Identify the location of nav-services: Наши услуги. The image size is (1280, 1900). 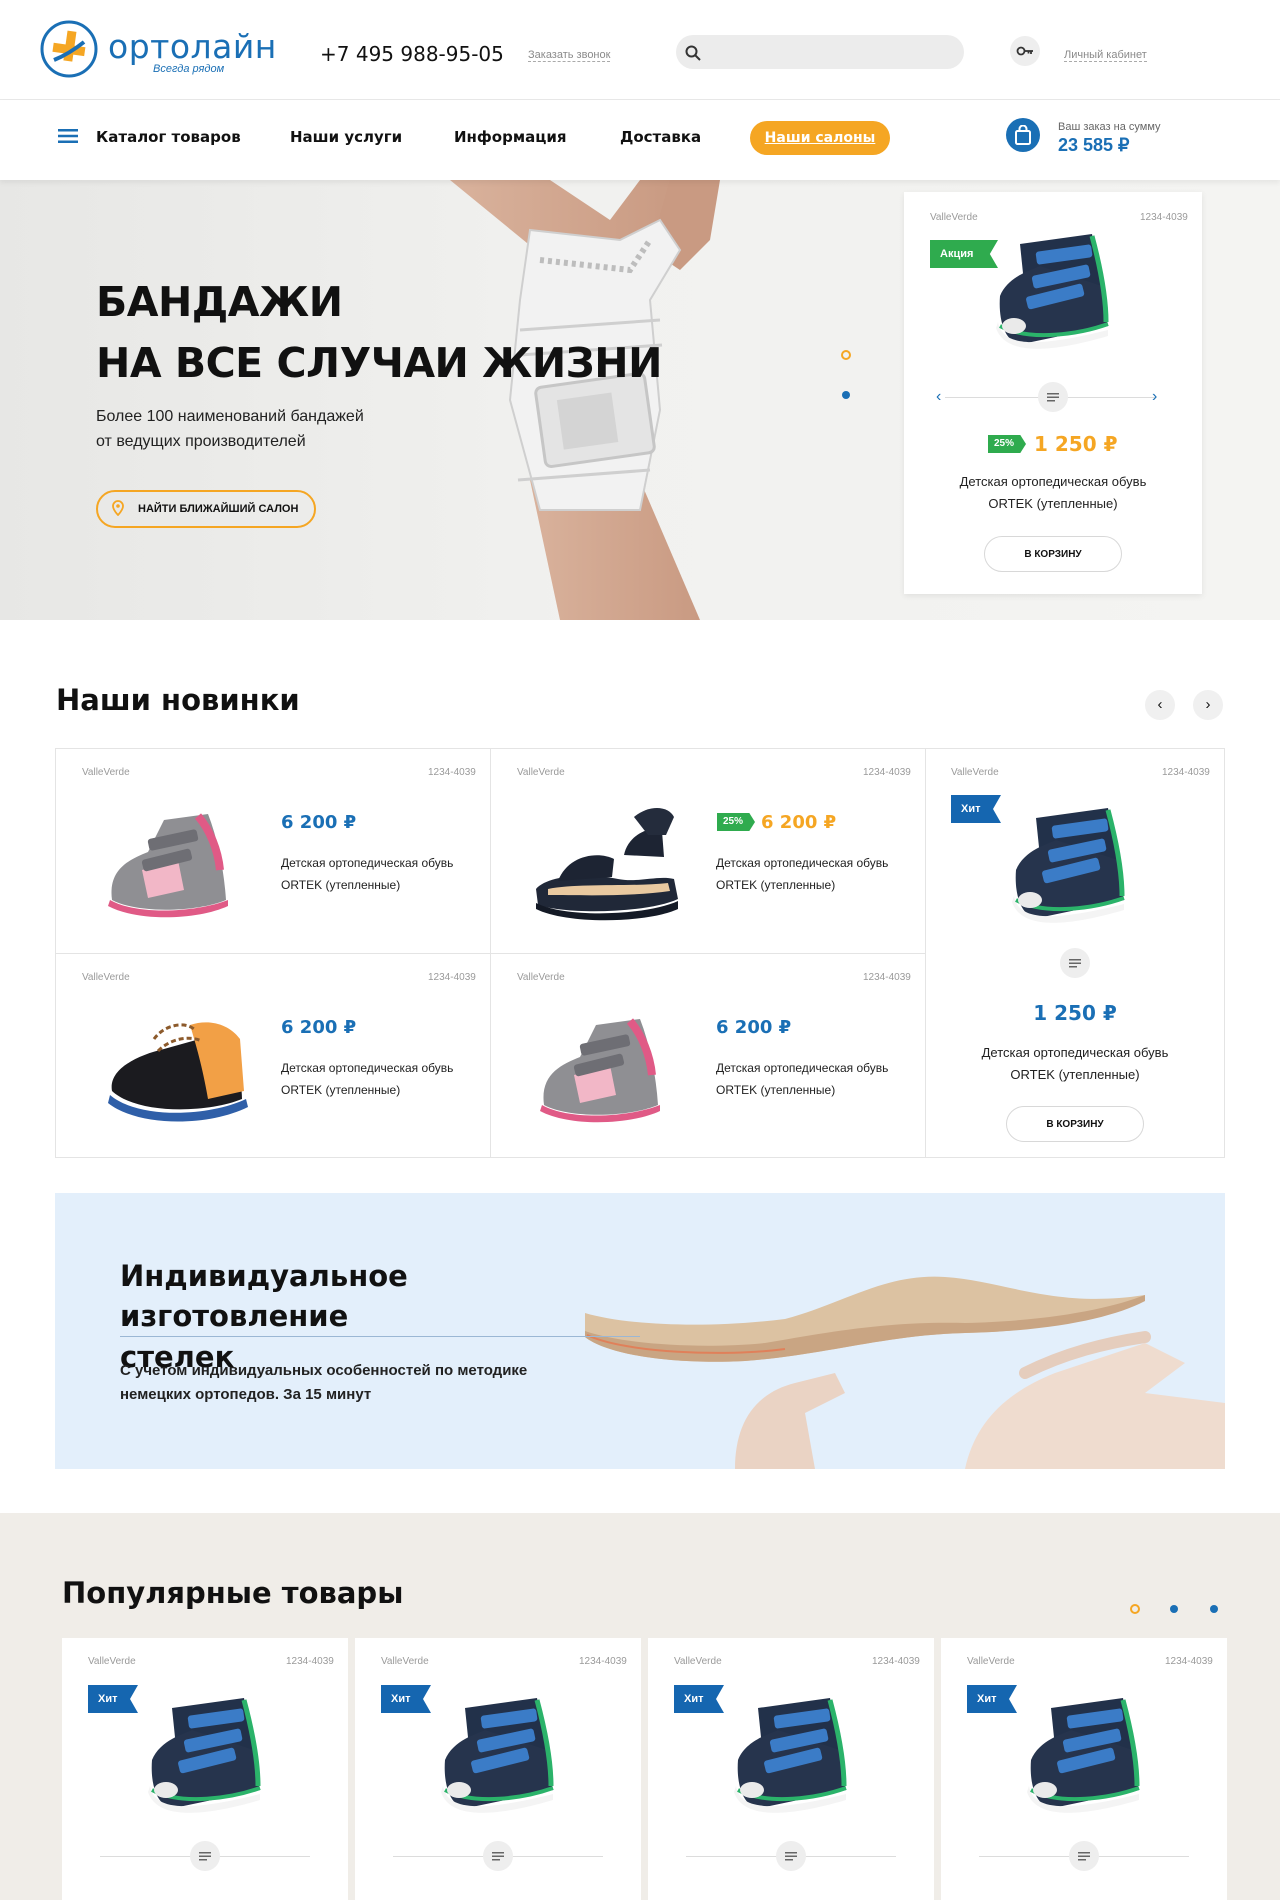
(346, 137).